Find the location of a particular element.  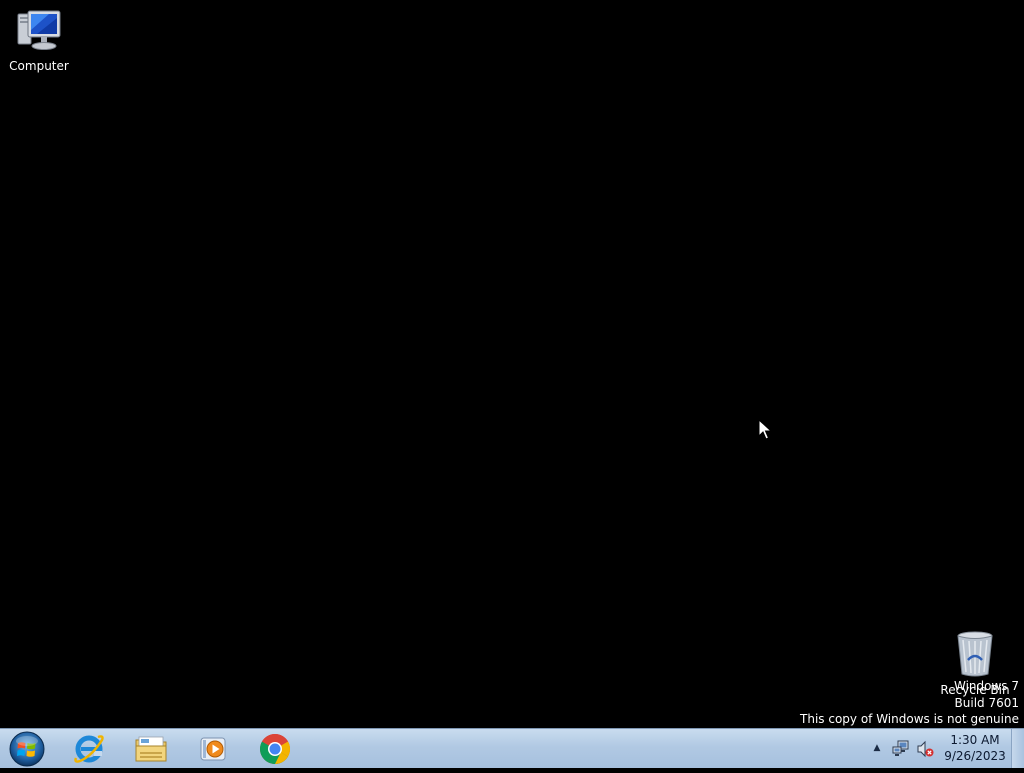

taskbar-media-player-button is located at coordinates (213, 748).